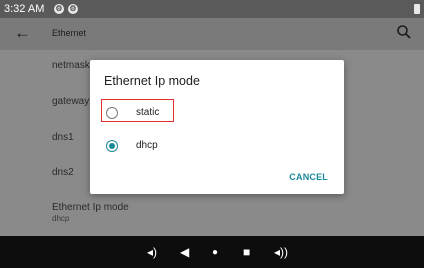 The height and width of the screenshot is (268, 424). What do you see at coordinates (180, 147) in the screenshot?
I see `option-dhcp: dhcp` at bounding box center [180, 147].